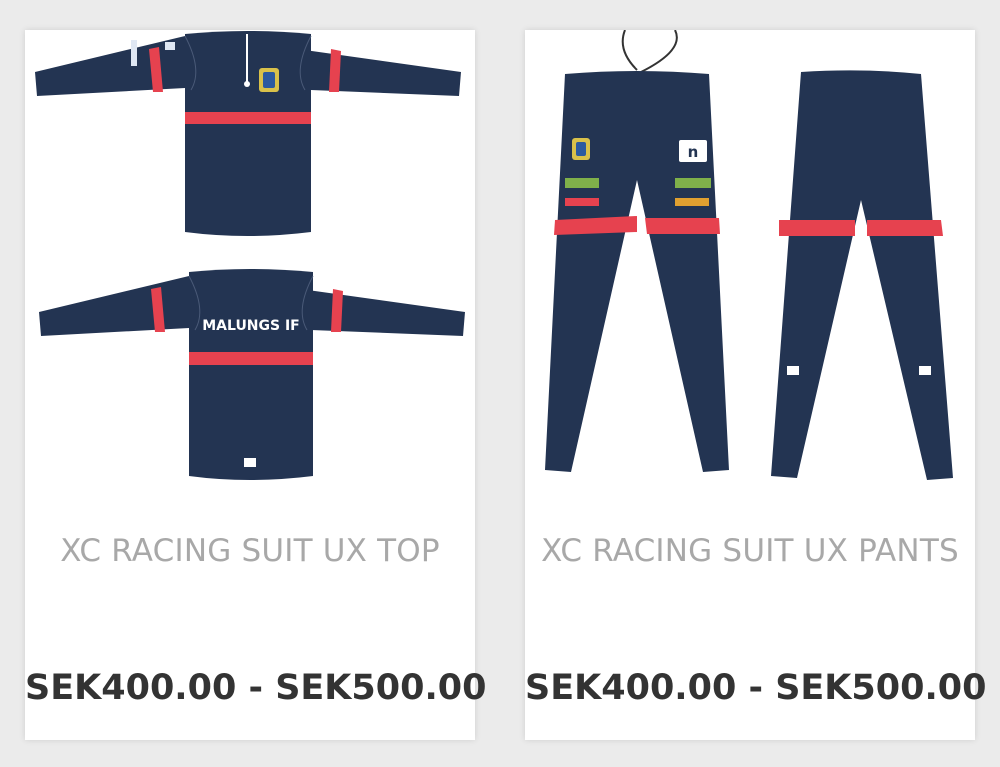 The image size is (1000, 767). Describe the element at coordinates (693, 152) in the screenshot. I see `svg-text: n` at that location.